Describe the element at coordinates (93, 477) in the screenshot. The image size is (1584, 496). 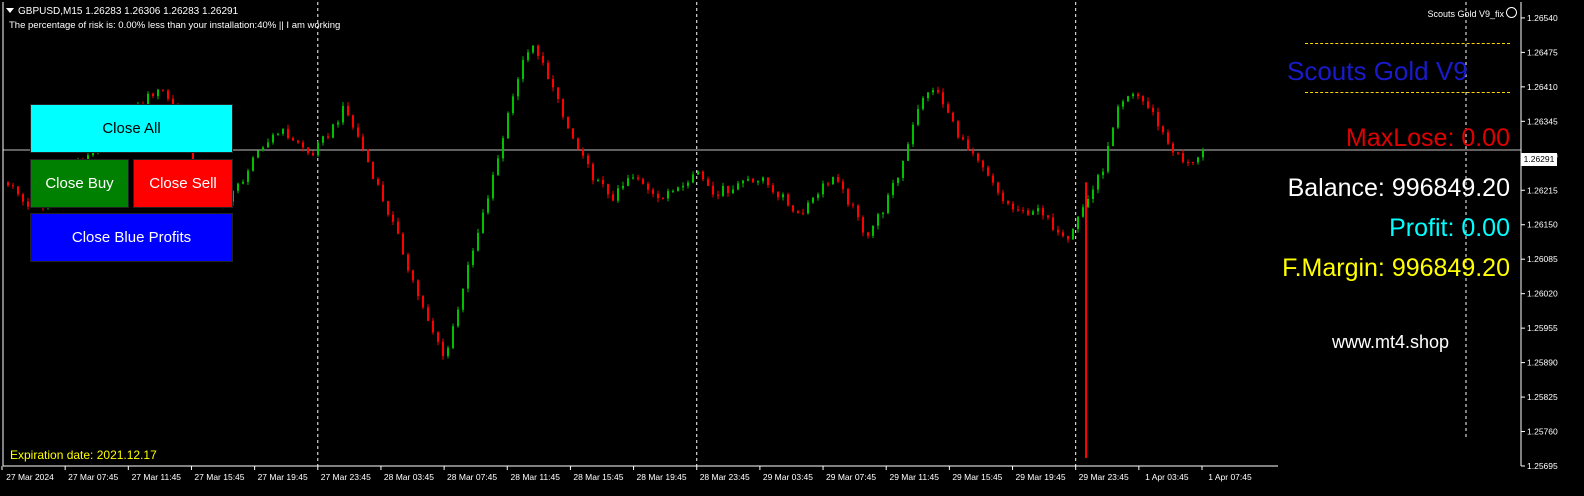
I see `x-tick-label: 27 Mar 07:45` at that location.